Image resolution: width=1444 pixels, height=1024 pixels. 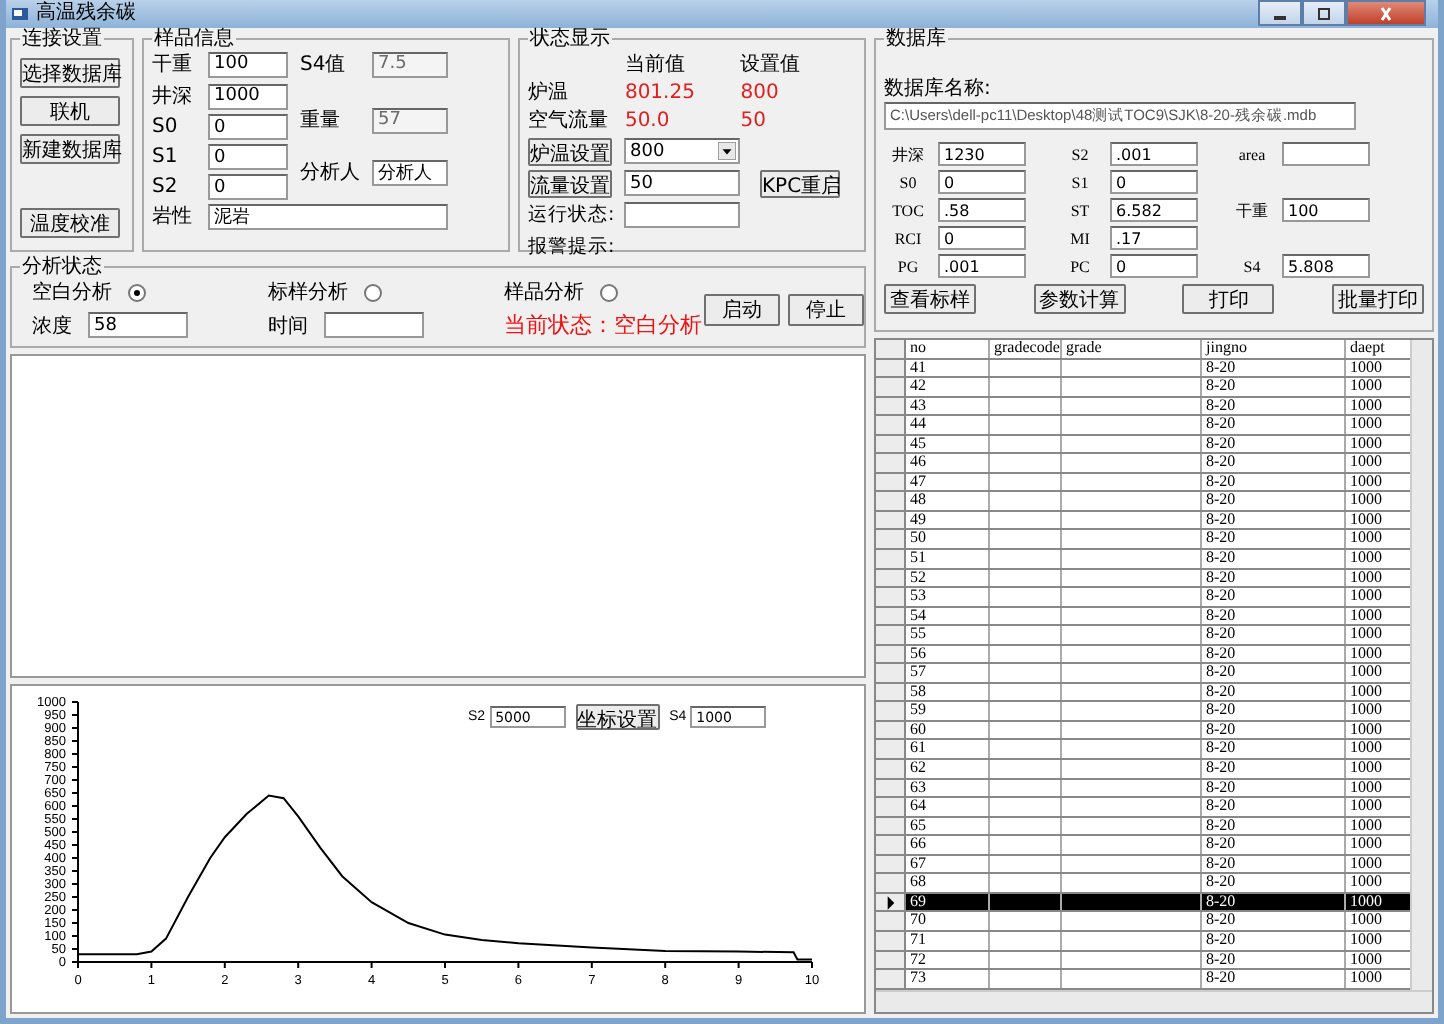 I want to click on setting-button: 流量设置, so click(x=570, y=183).